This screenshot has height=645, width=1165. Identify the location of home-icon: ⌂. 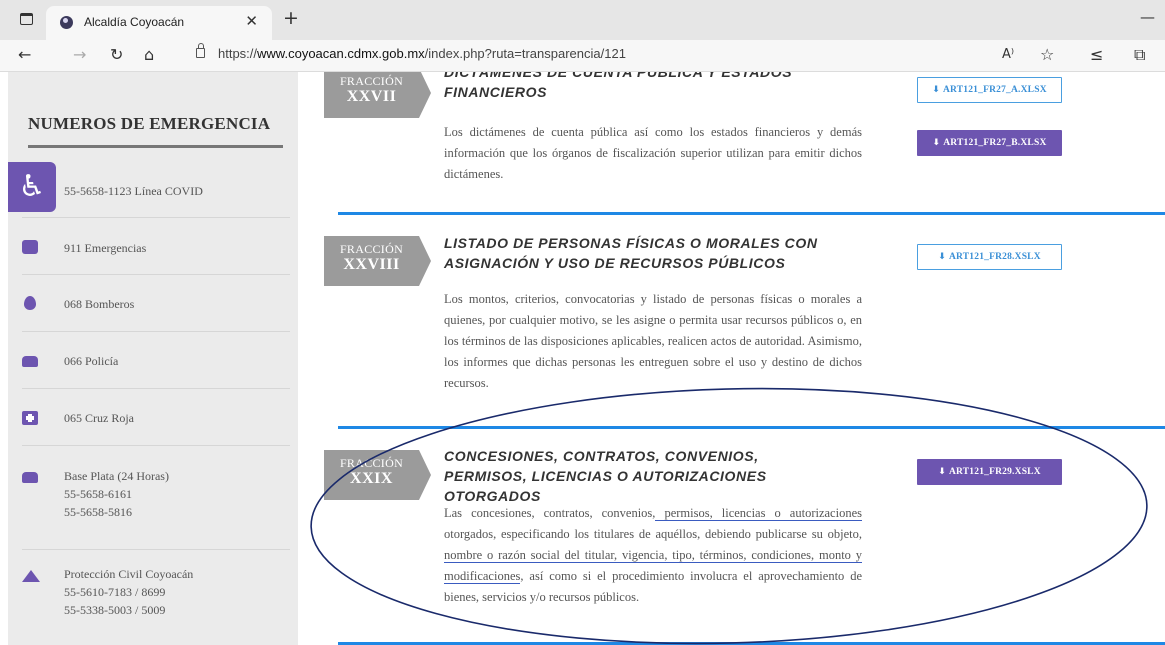
(149, 54).